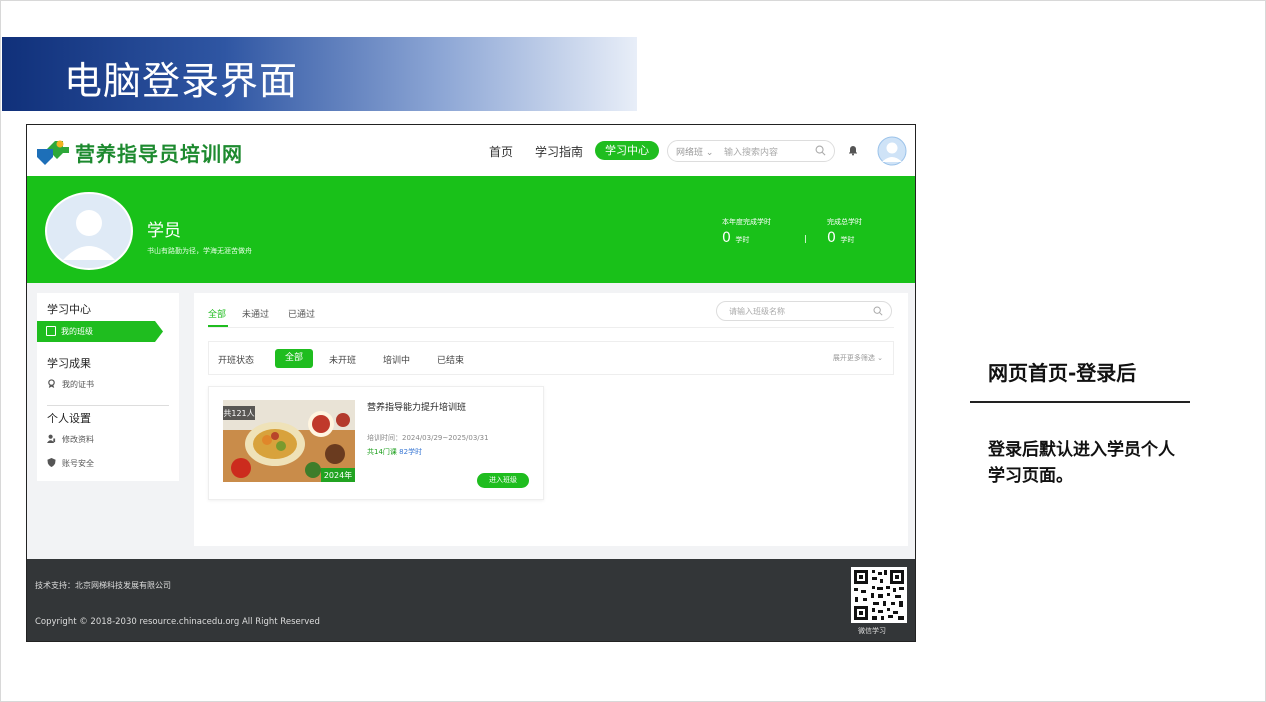  Describe the element at coordinates (108, 405) in the screenshot. I see `sidebar-divider` at that location.